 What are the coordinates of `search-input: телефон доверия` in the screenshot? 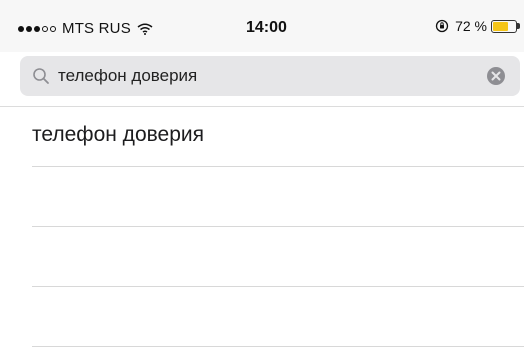 It's located at (127, 76).